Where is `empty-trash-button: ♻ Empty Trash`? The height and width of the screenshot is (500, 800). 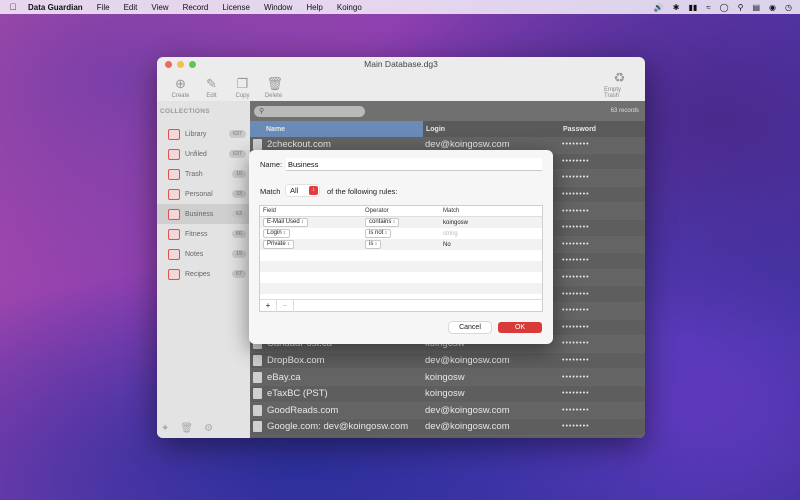
empty-trash-button: ♻ Empty Trash is located at coordinates (619, 85).